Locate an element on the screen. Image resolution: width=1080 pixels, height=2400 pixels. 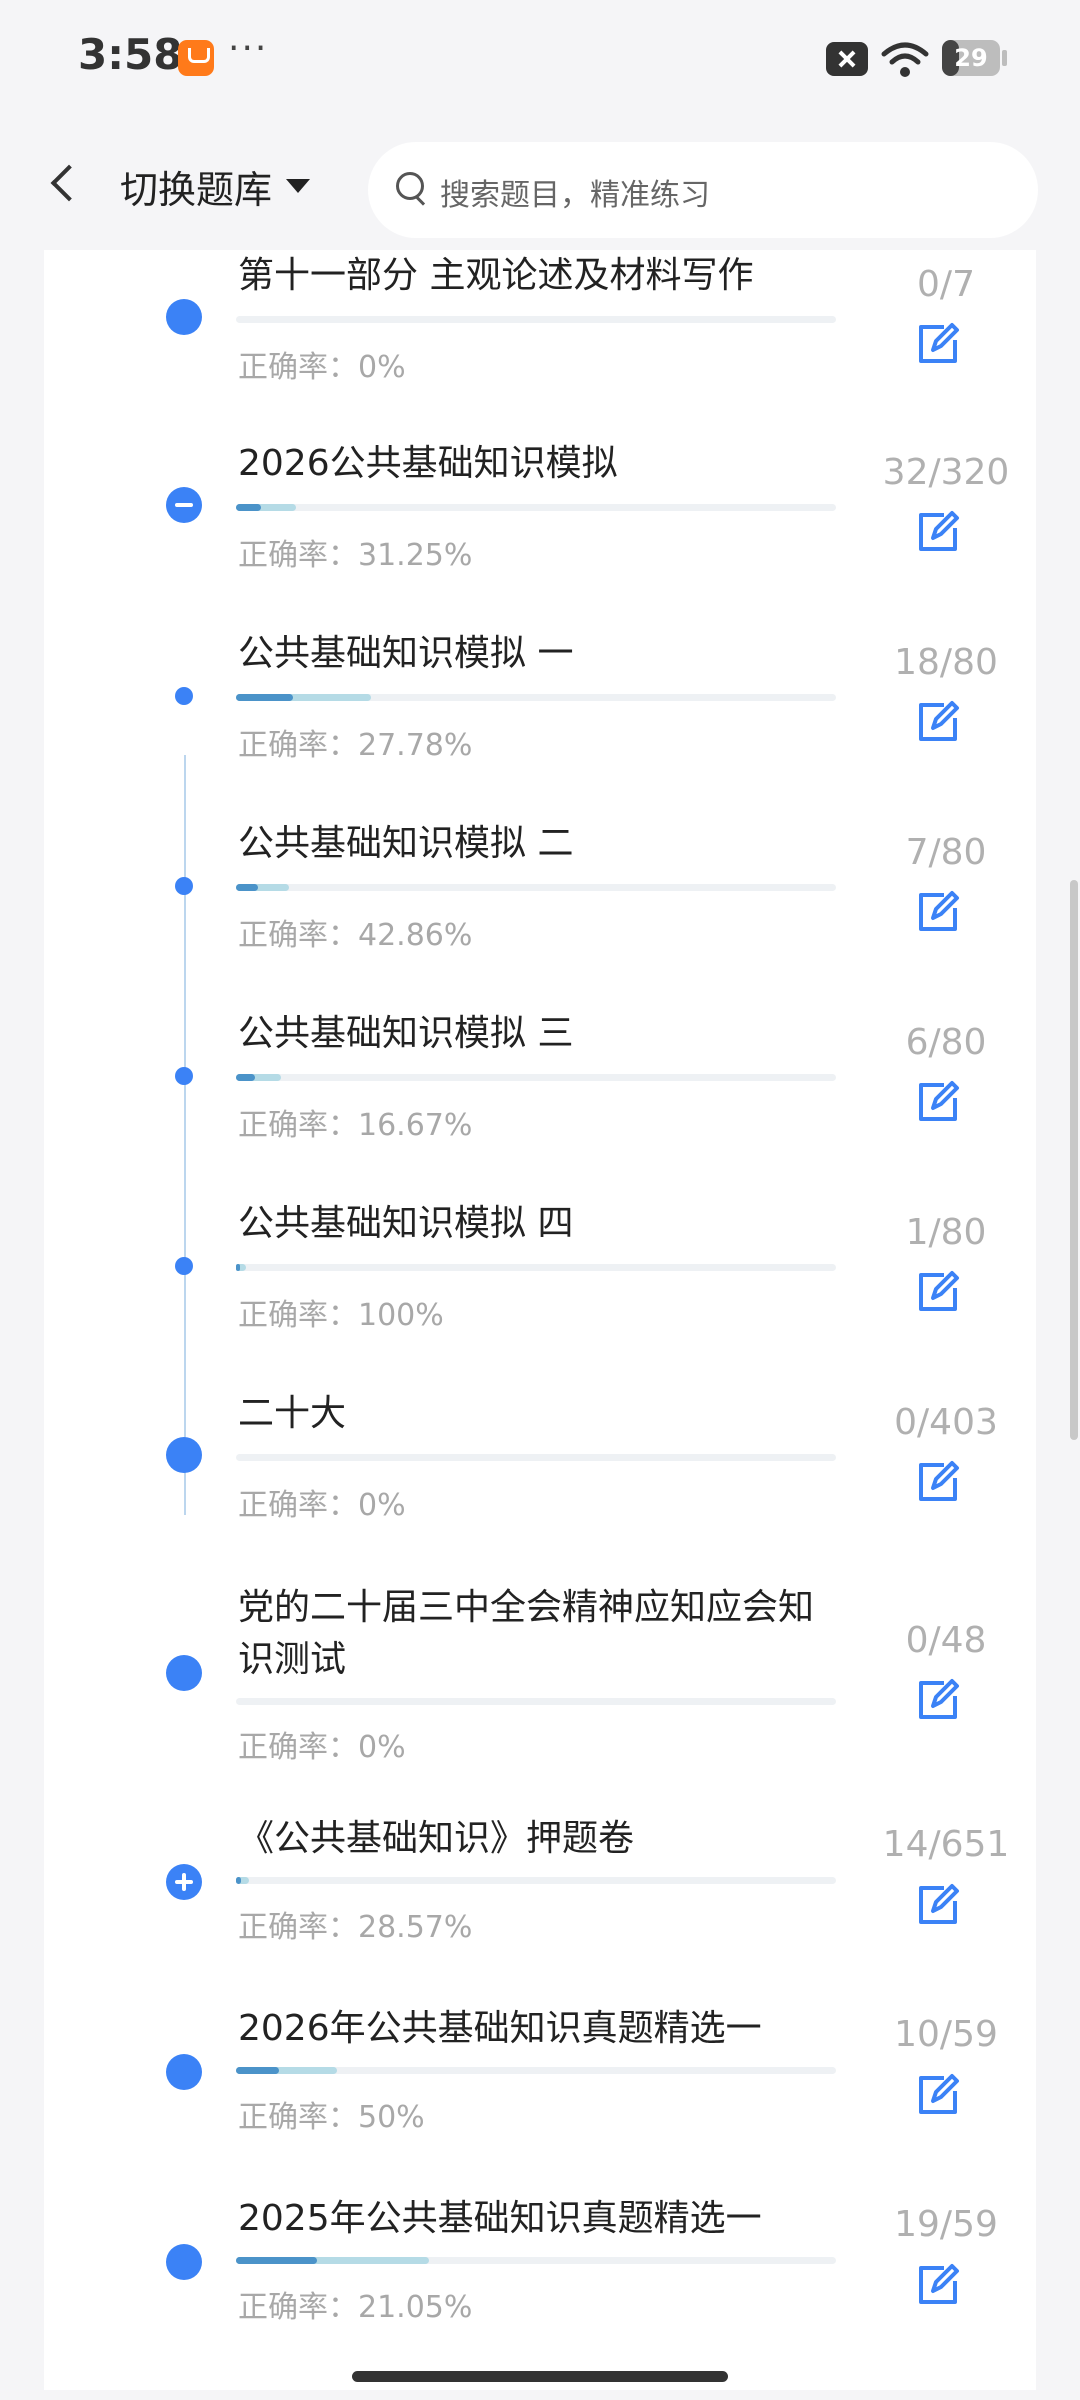
battery-level: 29 is located at coordinates (971, 58).